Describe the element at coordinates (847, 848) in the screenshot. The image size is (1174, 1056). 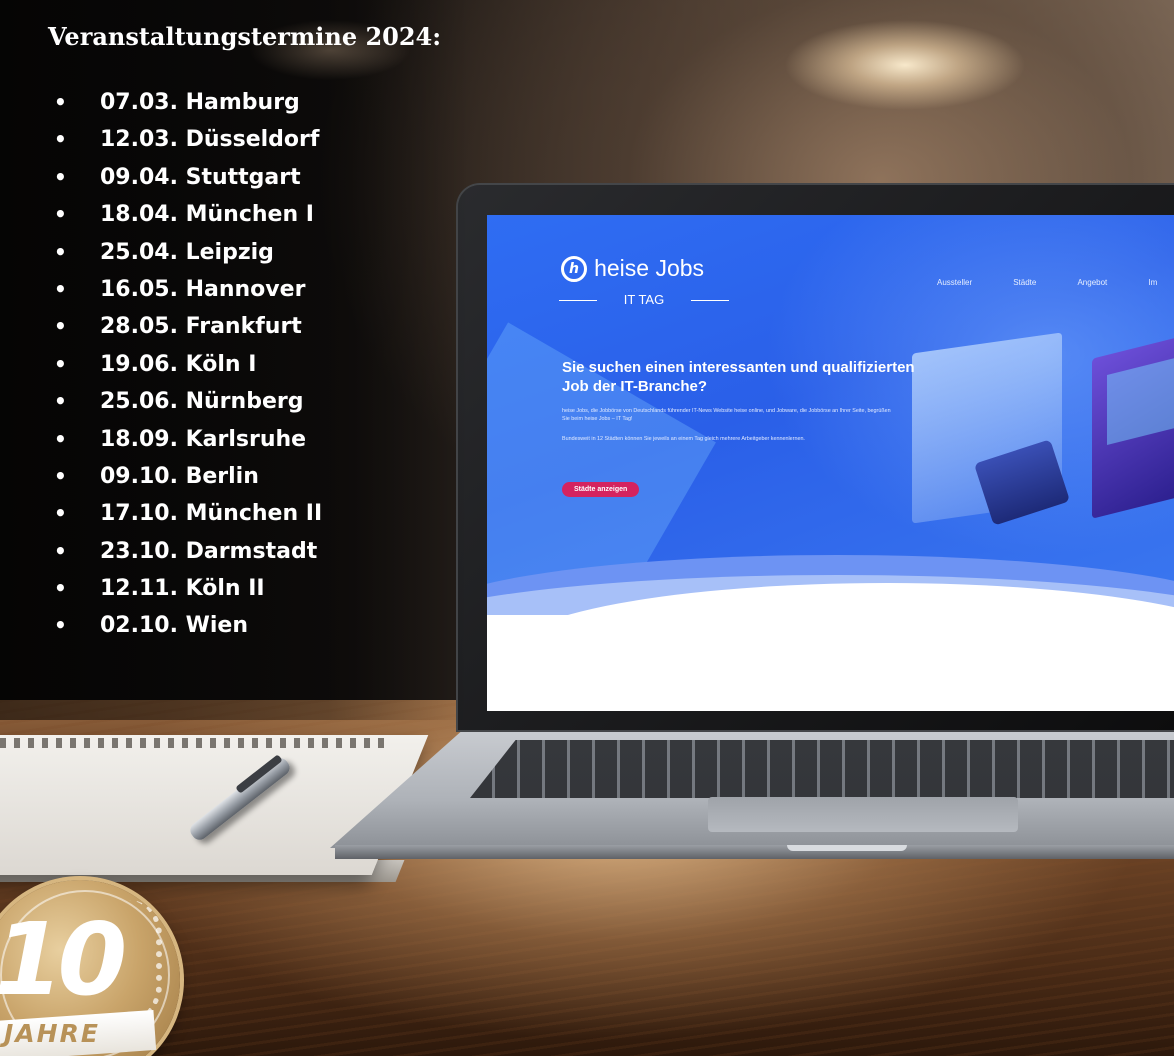
I see `laptop-notch` at that location.